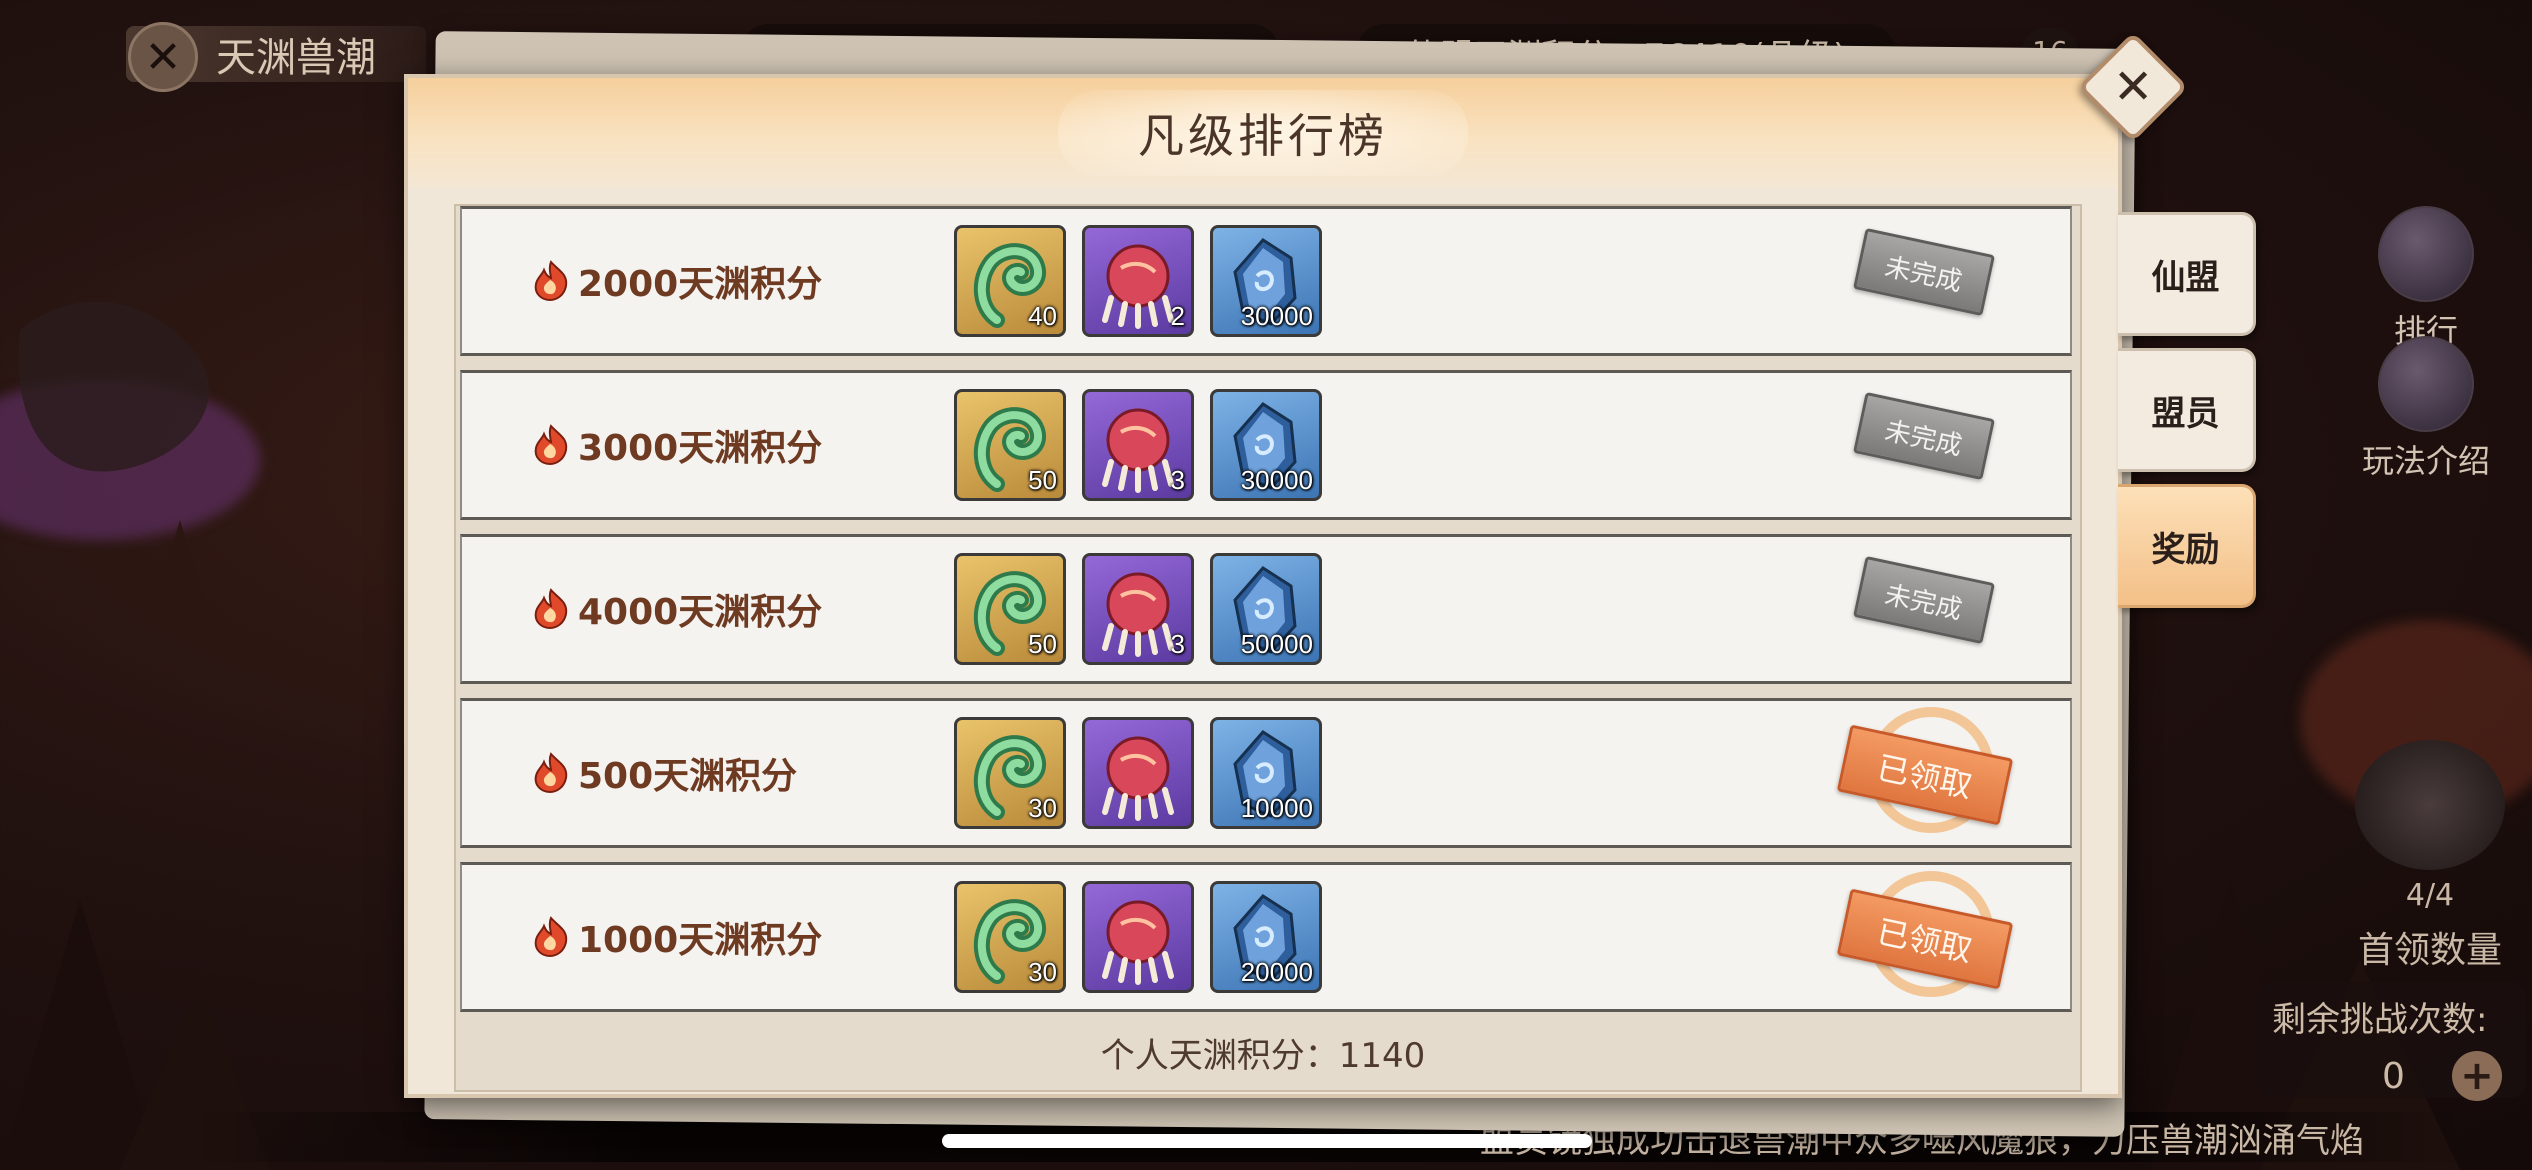 The height and width of the screenshot is (1170, 2532). I want to click on reward-items: 50 3 30000, so click(1138, 445).